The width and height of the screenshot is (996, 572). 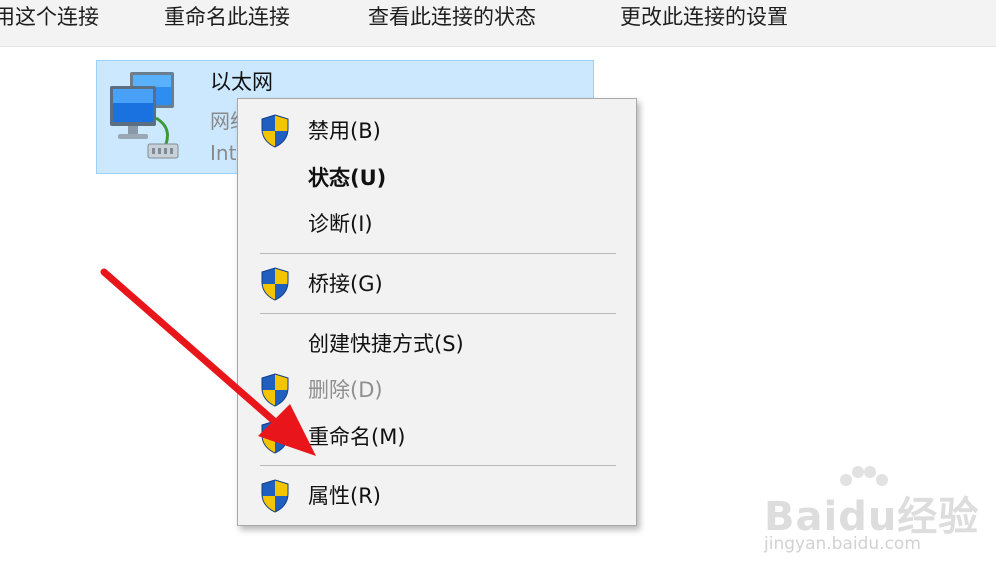 What do you see at coordinates (345, 284) in the screenshot?
I see `menu-item-label: 桥接(G)` at bounding box center [345, 284].